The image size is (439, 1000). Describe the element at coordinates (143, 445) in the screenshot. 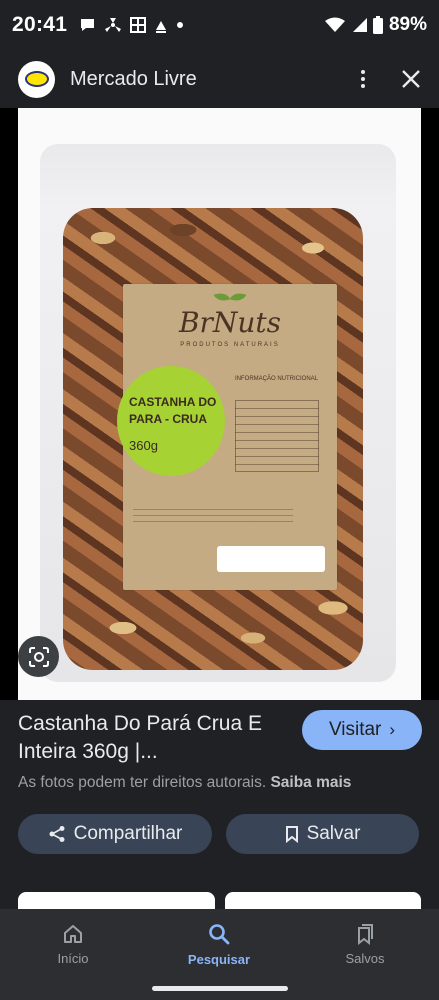

I see `product-weight: 360g` at that location.